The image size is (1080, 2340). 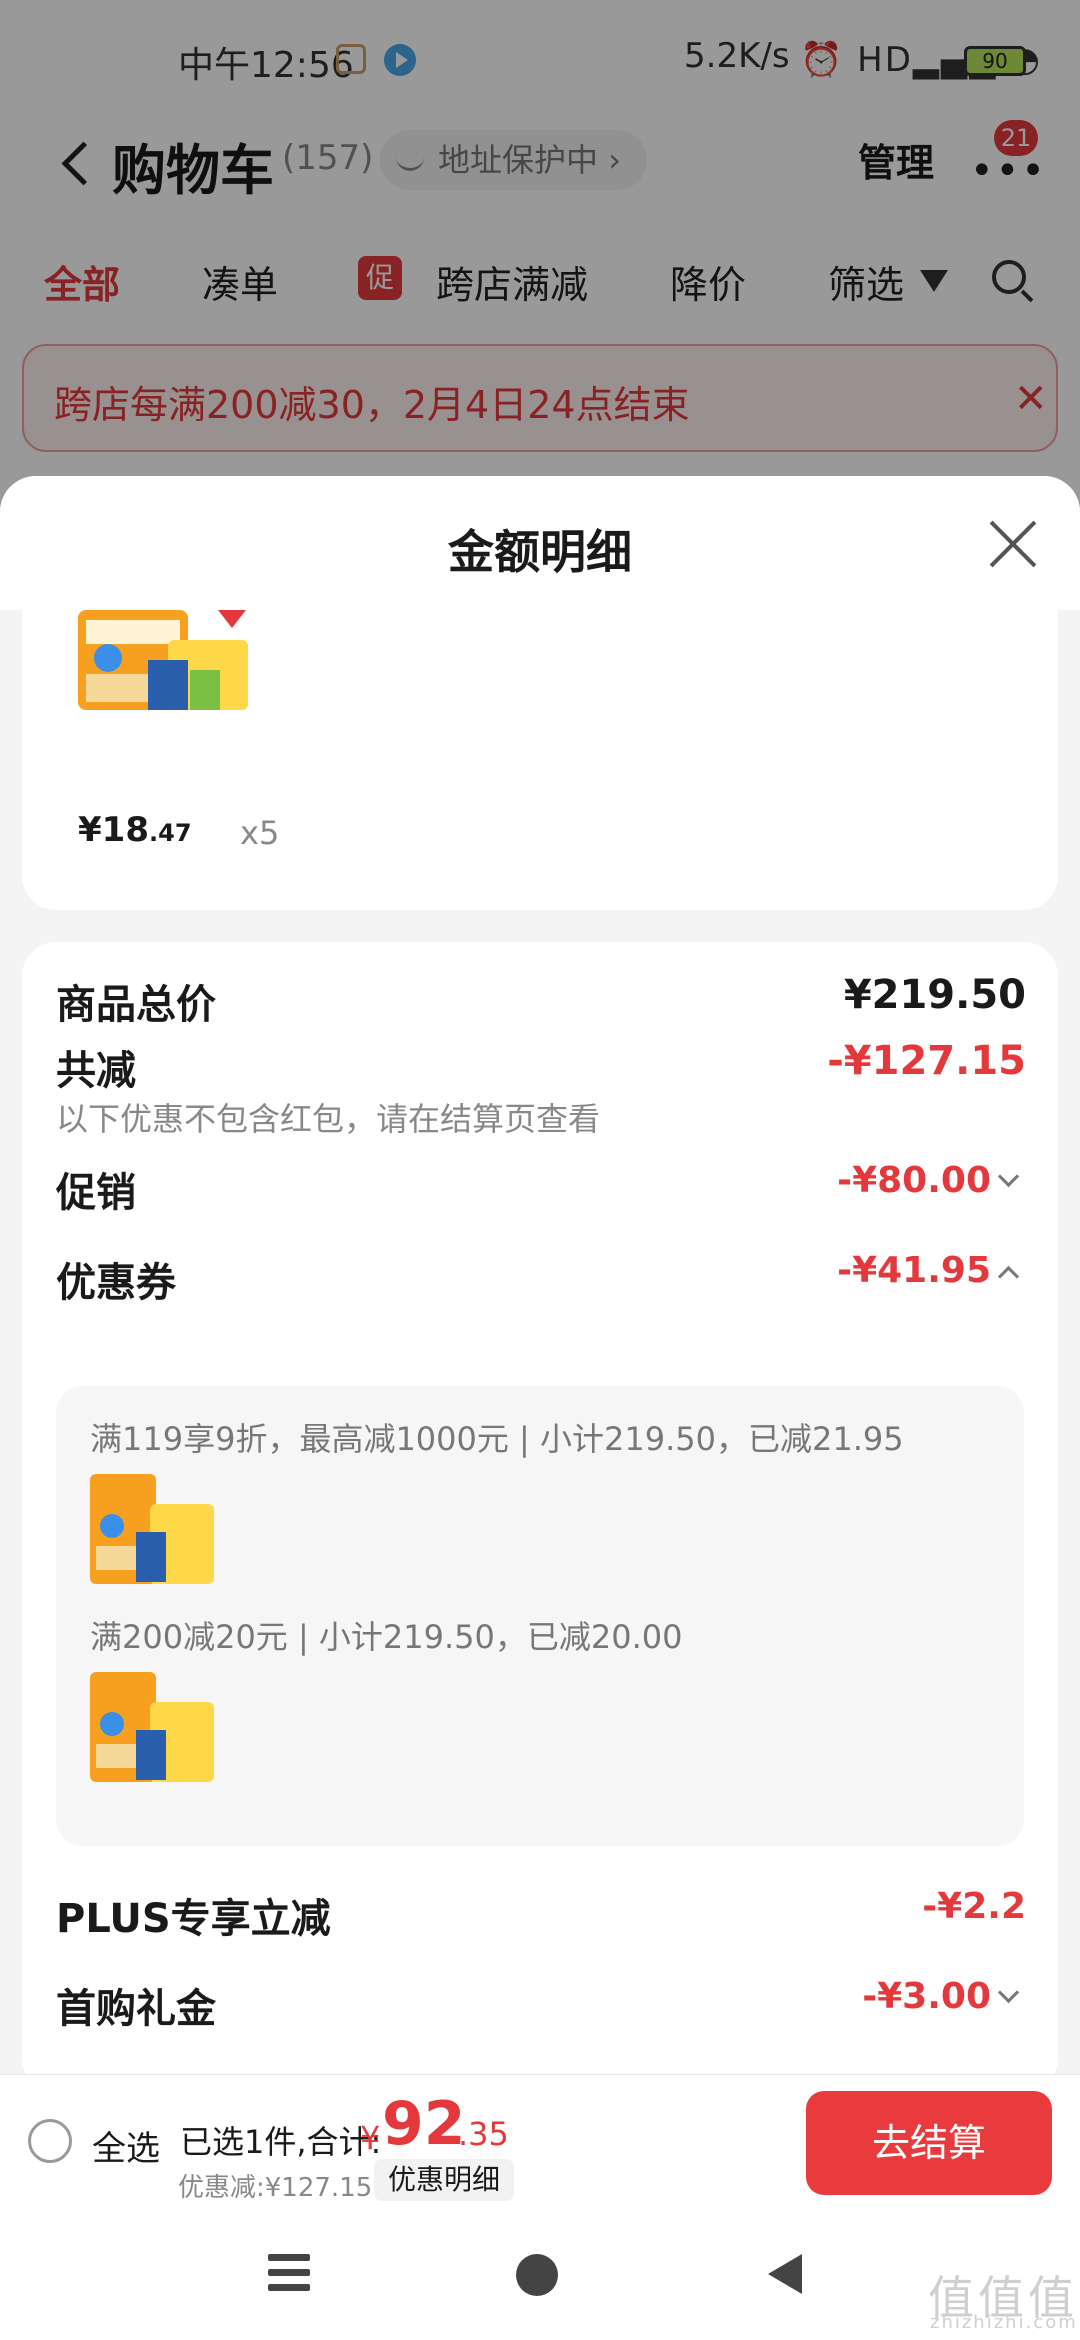 I want to click on total-decimal: .35, so click(x=483, y=2134).